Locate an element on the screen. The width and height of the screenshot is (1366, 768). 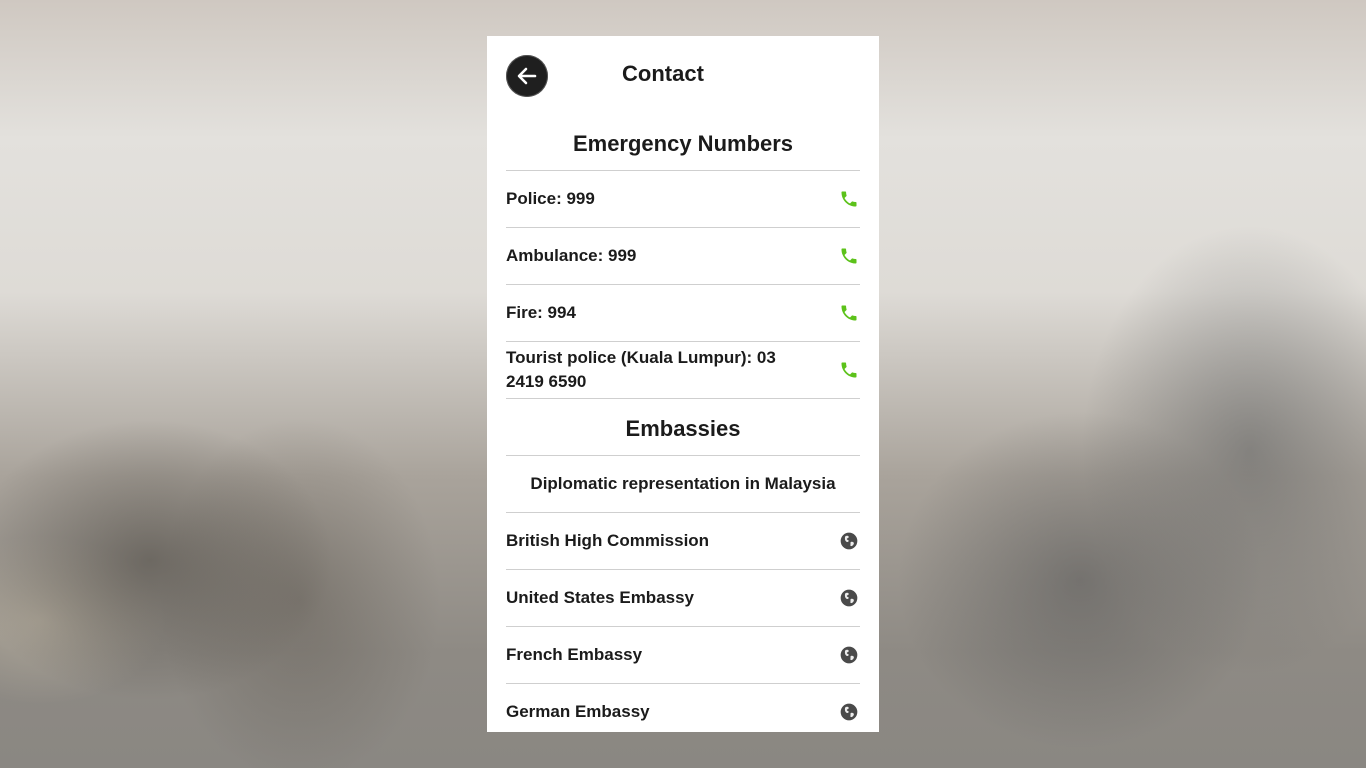
embassies-subheading-row: Diplomatic representation in Malaysia is located at coordinates (683, 484).